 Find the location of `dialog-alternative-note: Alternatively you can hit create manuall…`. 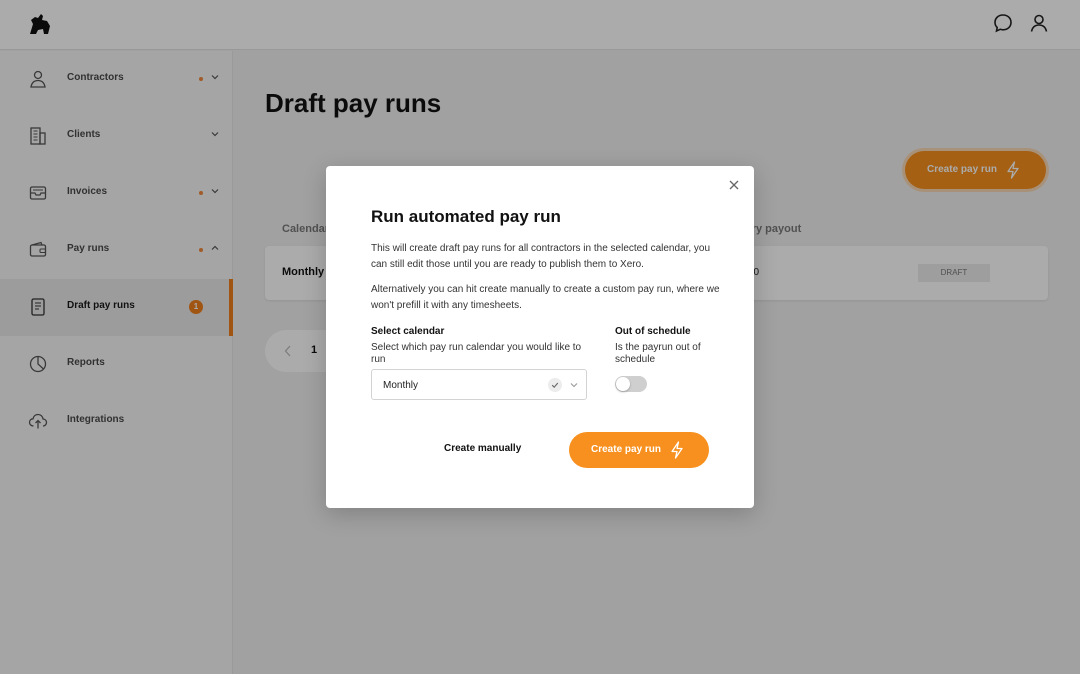

dialog-alternative-note: Alternatively you can hit create manuall… is located at coordinates (545, 297).